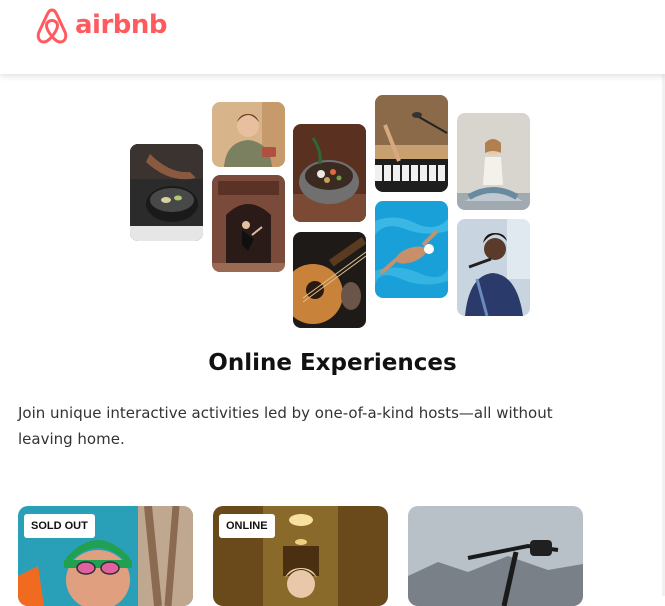  I want to click on collage-tile-food, so click(329, 173).